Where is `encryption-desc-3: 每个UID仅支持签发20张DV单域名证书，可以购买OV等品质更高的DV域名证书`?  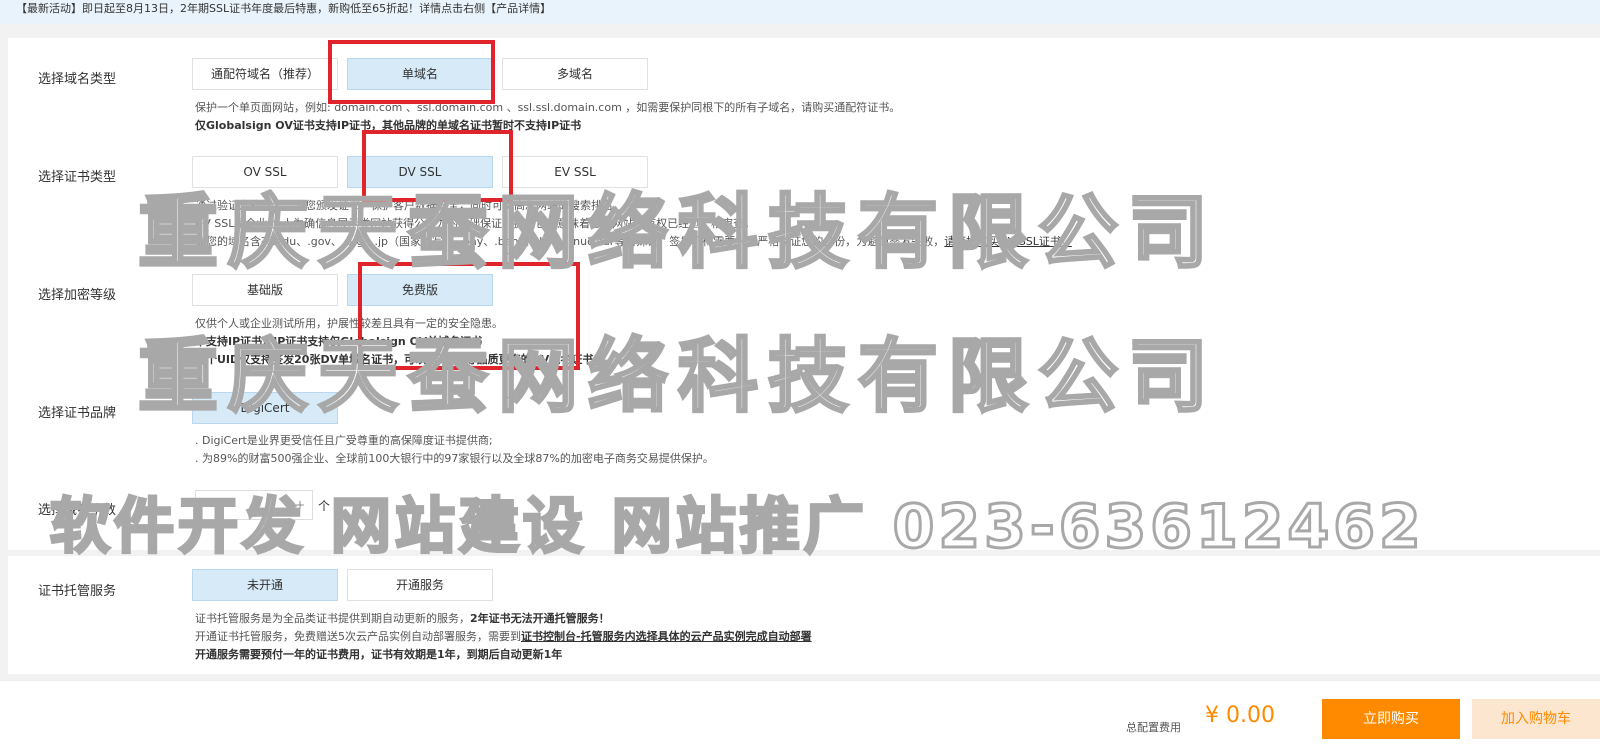 encryption-desc-3: 每个UID仅支持签发20张DV单域名证书，可以购买OV等品质更高的DV域名证书 is located at coordinates (394, 359).